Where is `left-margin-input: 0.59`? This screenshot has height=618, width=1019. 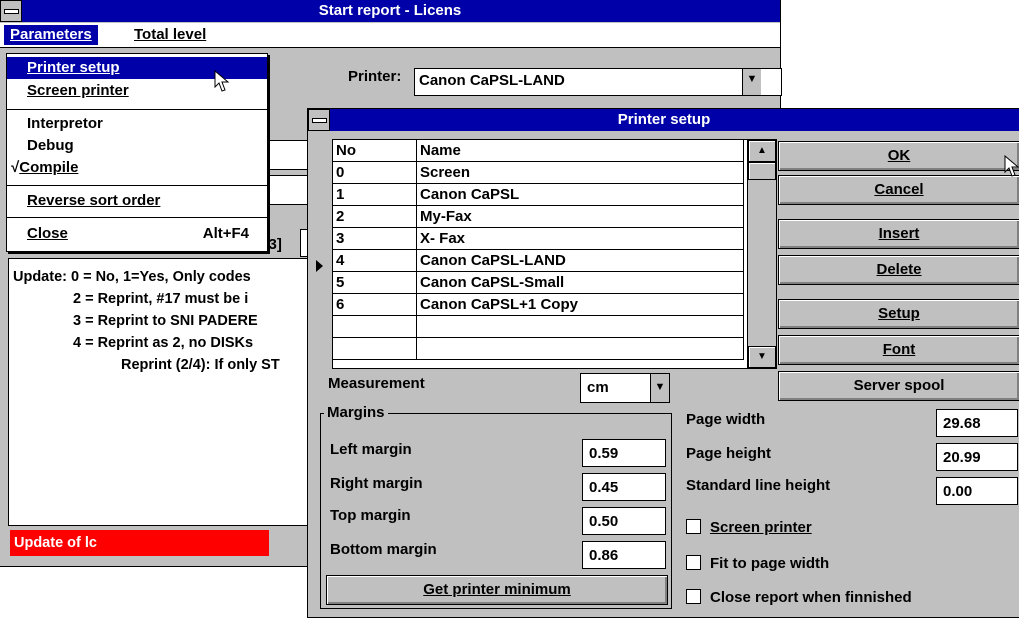 left-margin-input: 0.59 is located at coordinates (624, 453).